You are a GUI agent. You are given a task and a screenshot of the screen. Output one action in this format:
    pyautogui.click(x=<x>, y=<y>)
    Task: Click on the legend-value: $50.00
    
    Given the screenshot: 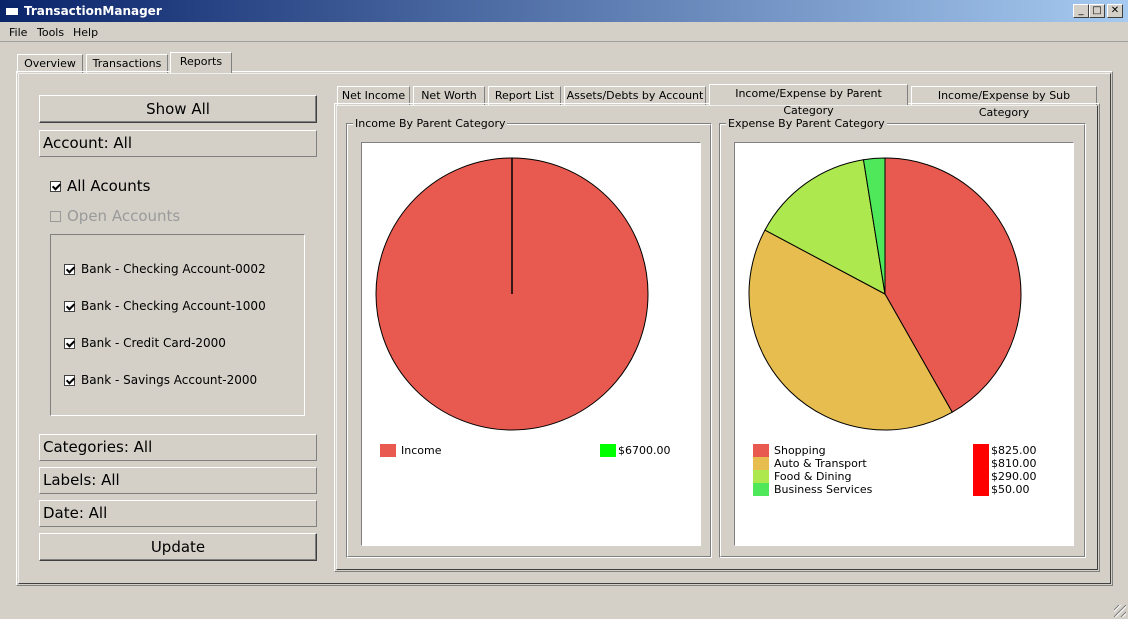 What is the action you would take?
    pyautogui.click(x=1001, y=489)
    